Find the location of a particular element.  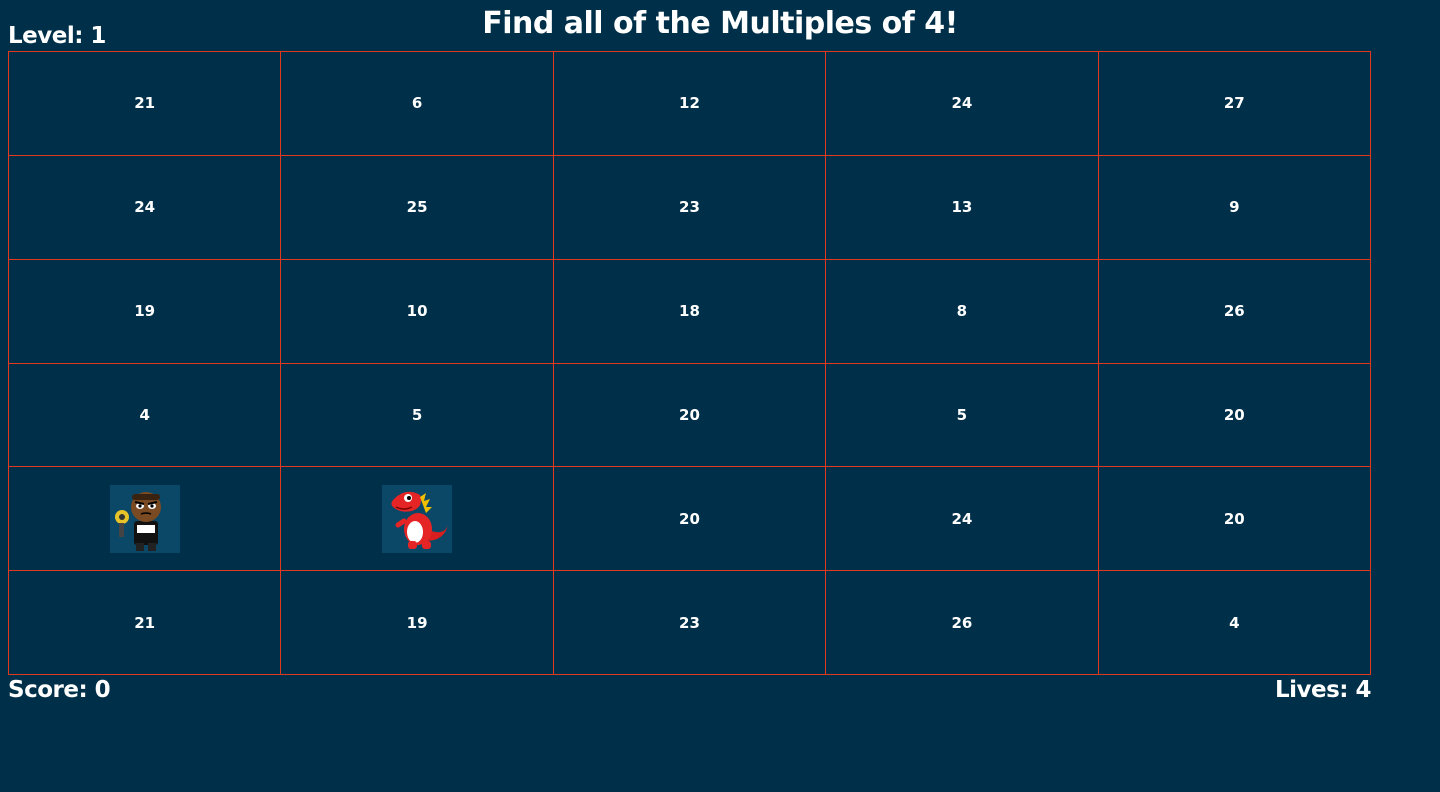

score-display: Score: 0 is located at coordinates (59, 690).